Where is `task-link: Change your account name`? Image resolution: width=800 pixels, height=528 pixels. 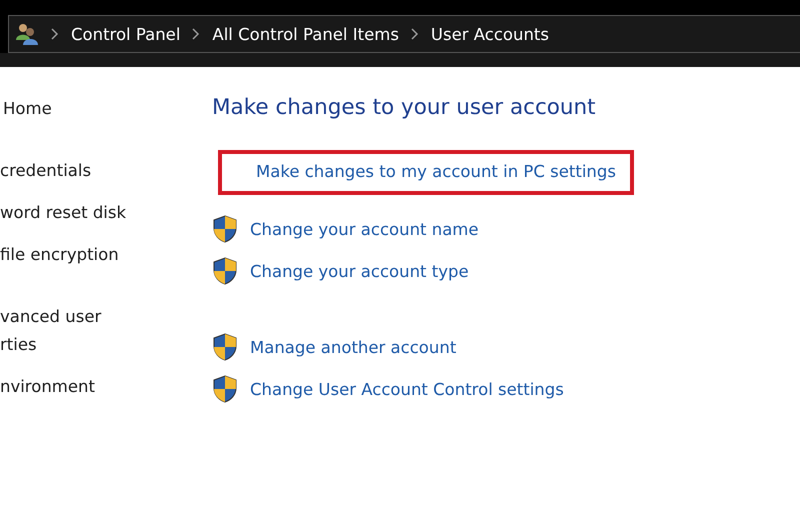
task-link: Change your account name is located at coordinates (364, 229).